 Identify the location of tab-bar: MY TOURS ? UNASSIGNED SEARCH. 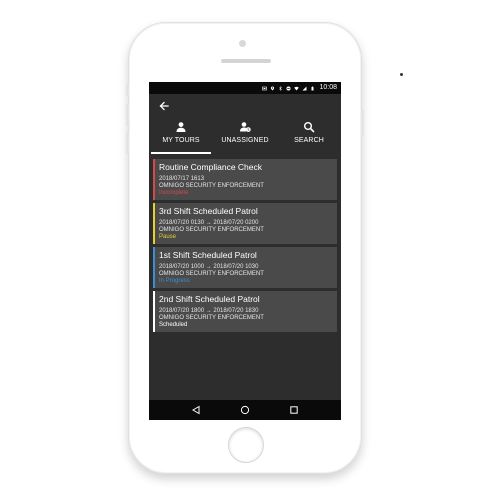
(245, 137).